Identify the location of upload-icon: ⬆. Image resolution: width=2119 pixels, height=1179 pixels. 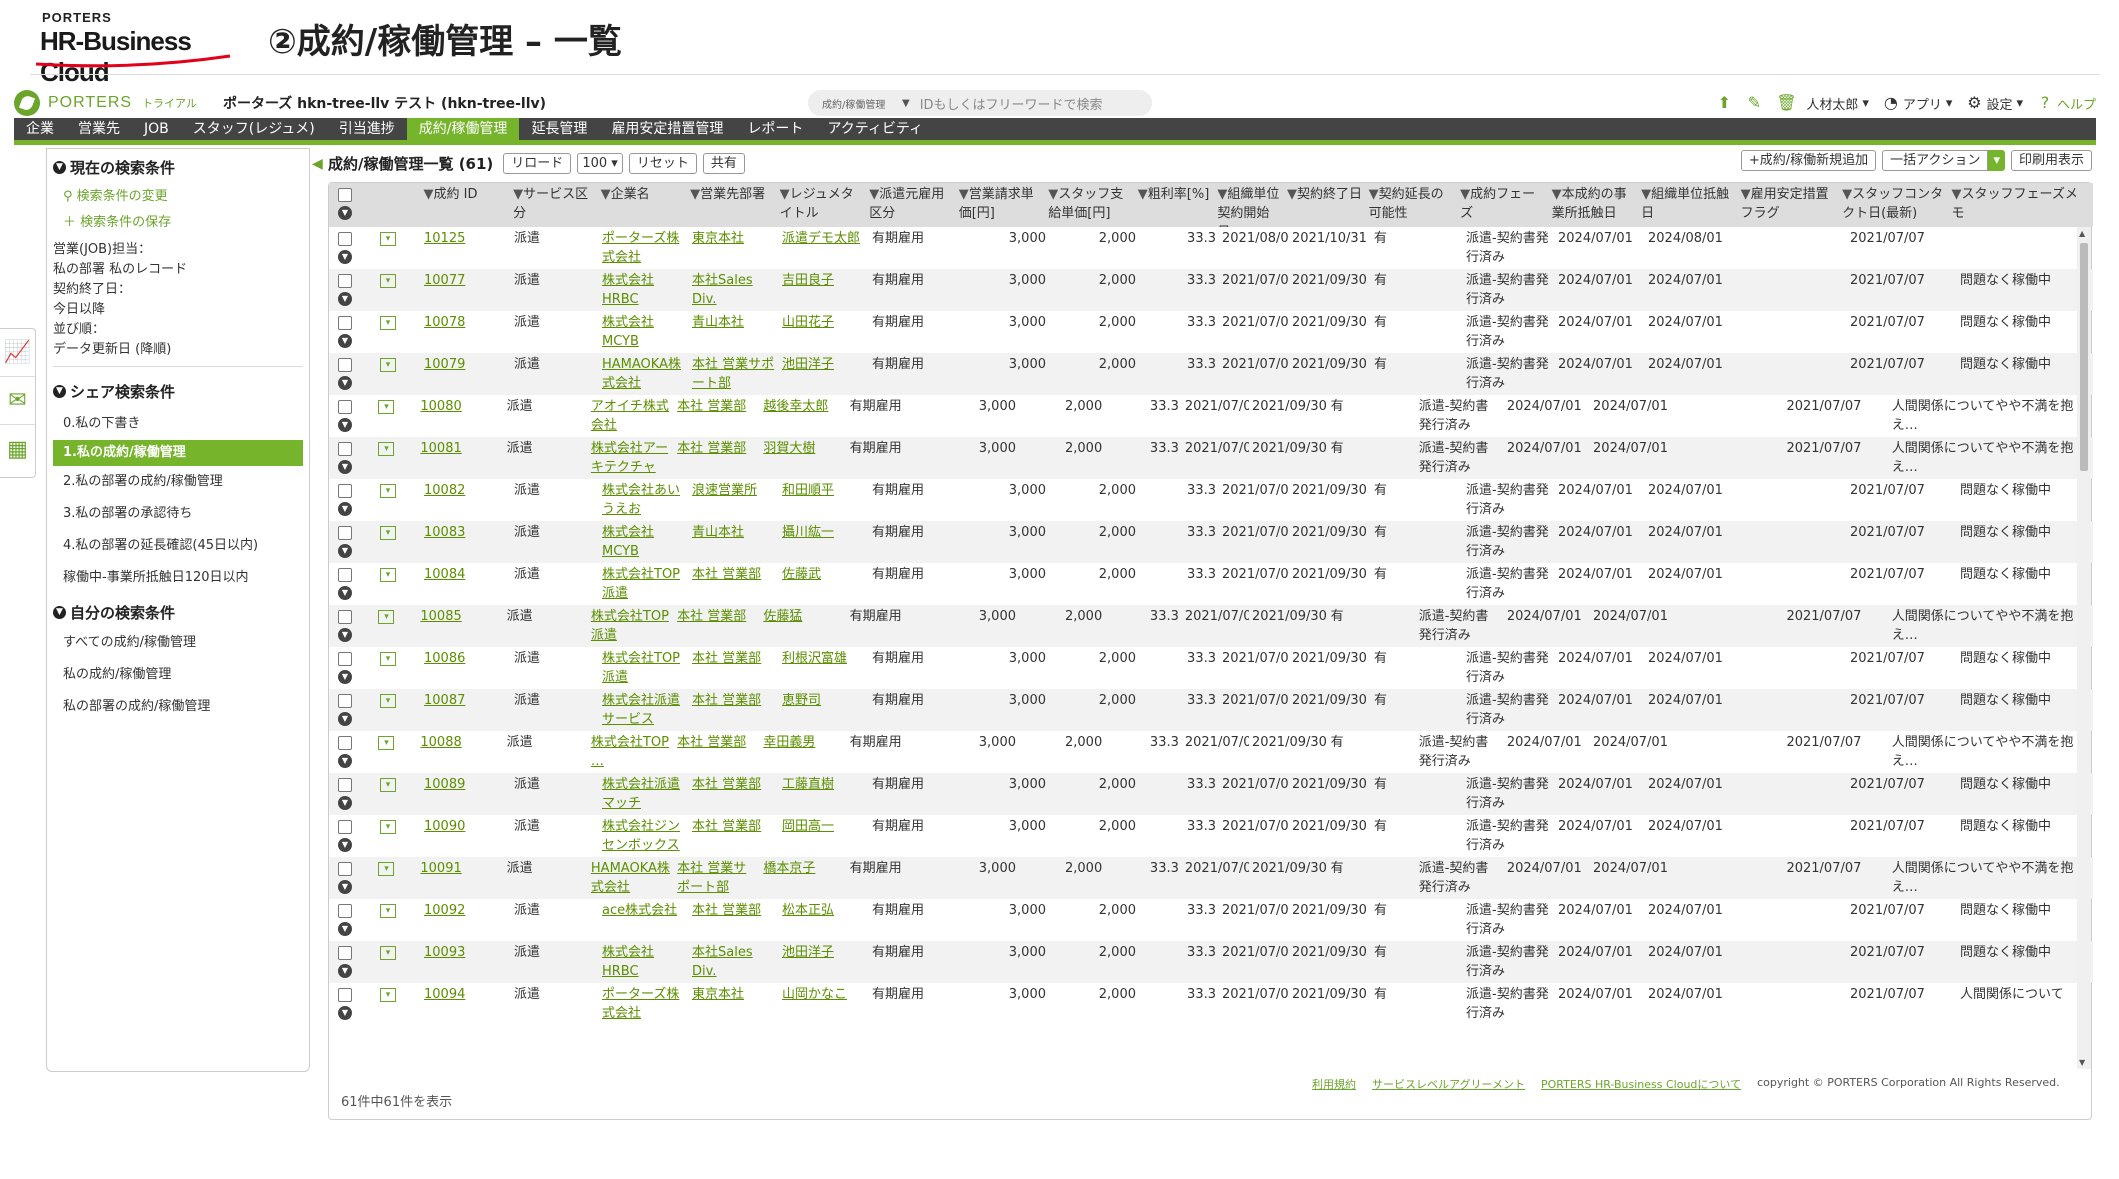
(1724, 103).